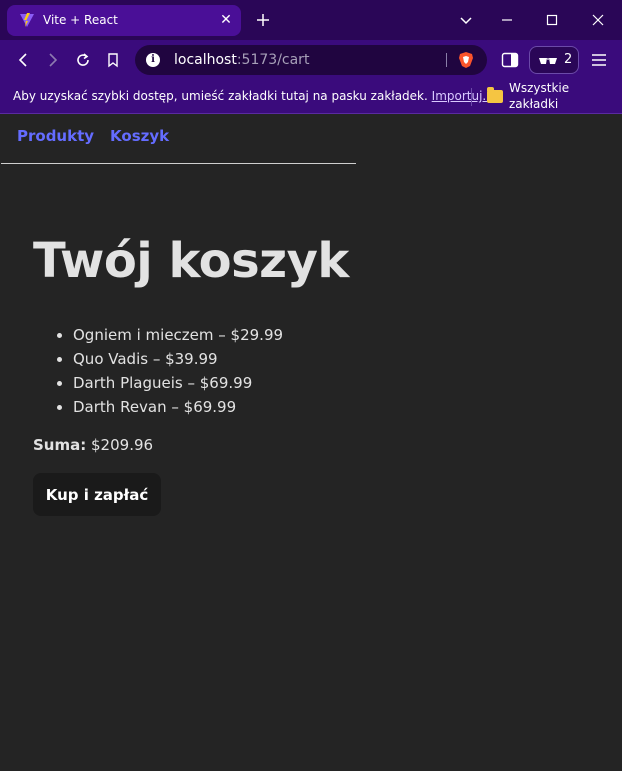  I want to click on cart-total: Suma: $209.96, so click(93, 445).